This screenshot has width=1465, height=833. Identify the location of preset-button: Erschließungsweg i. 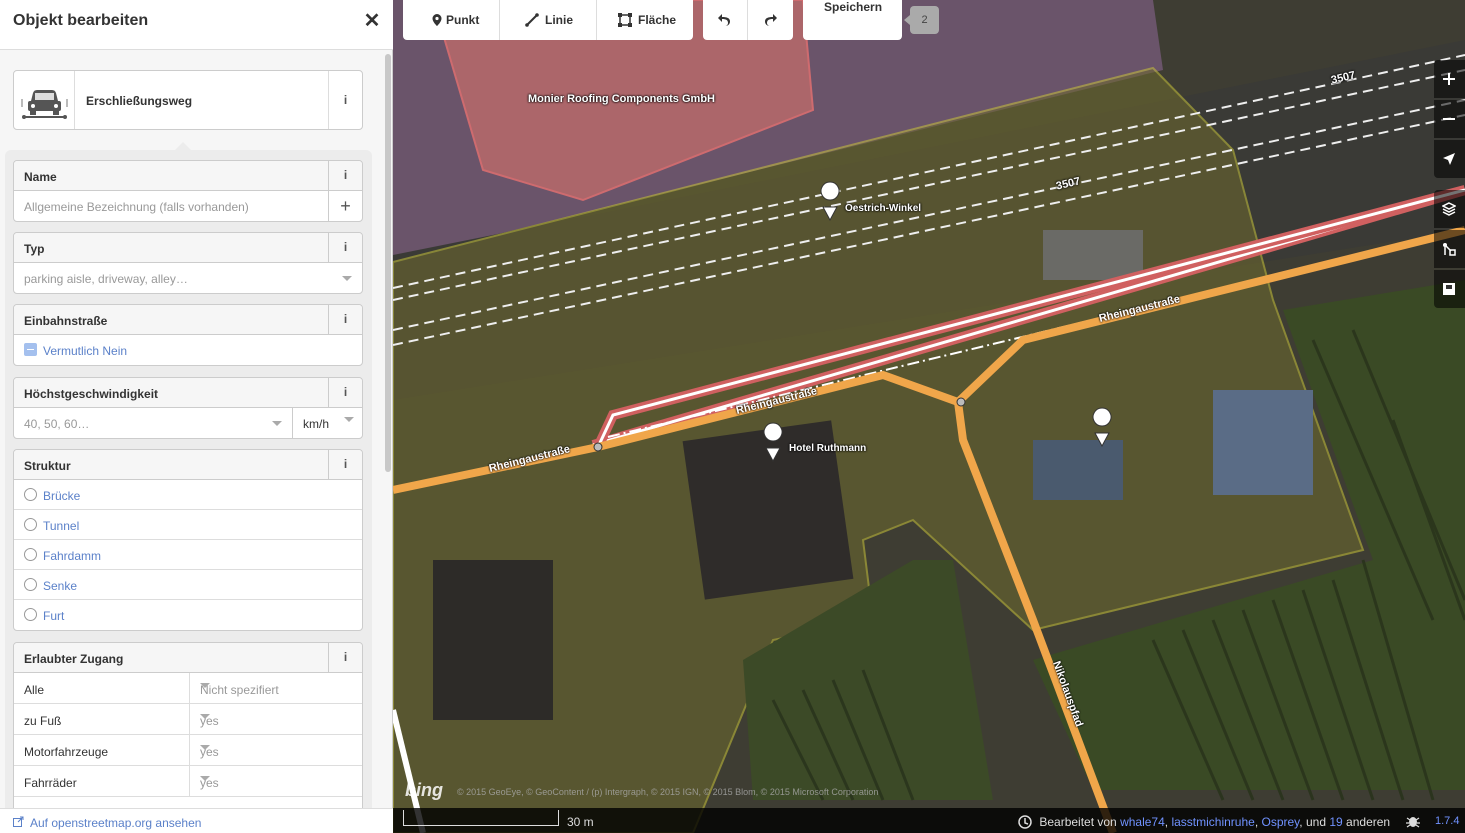
(188, 100).